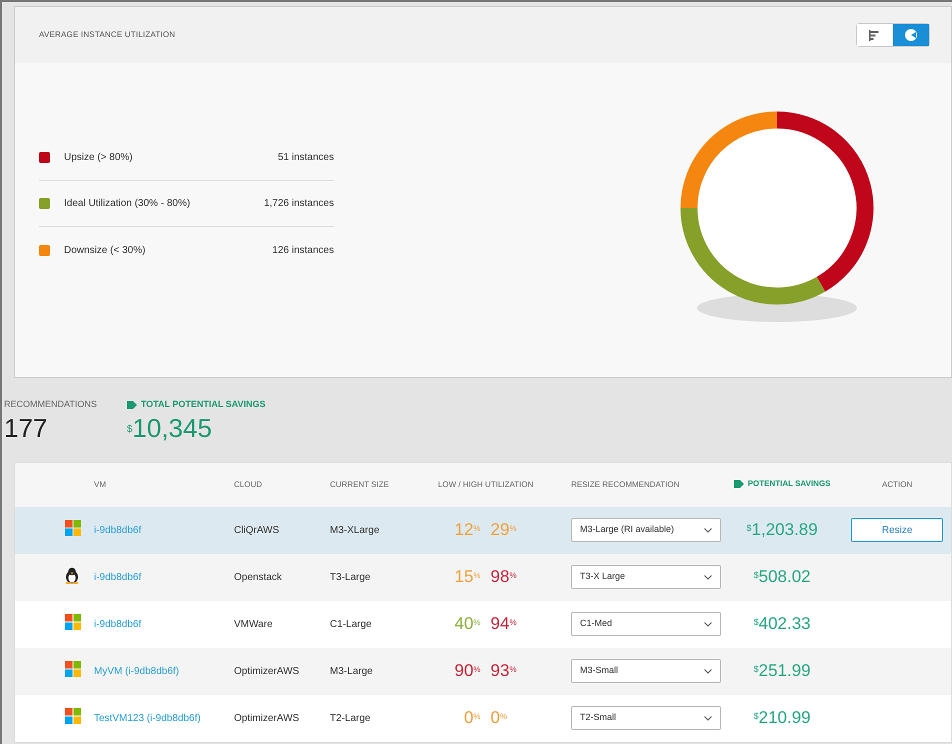 This screenshot has width=952, height=744. I want to click on utilization-value: 15$^{%}$, so click(467, 577).